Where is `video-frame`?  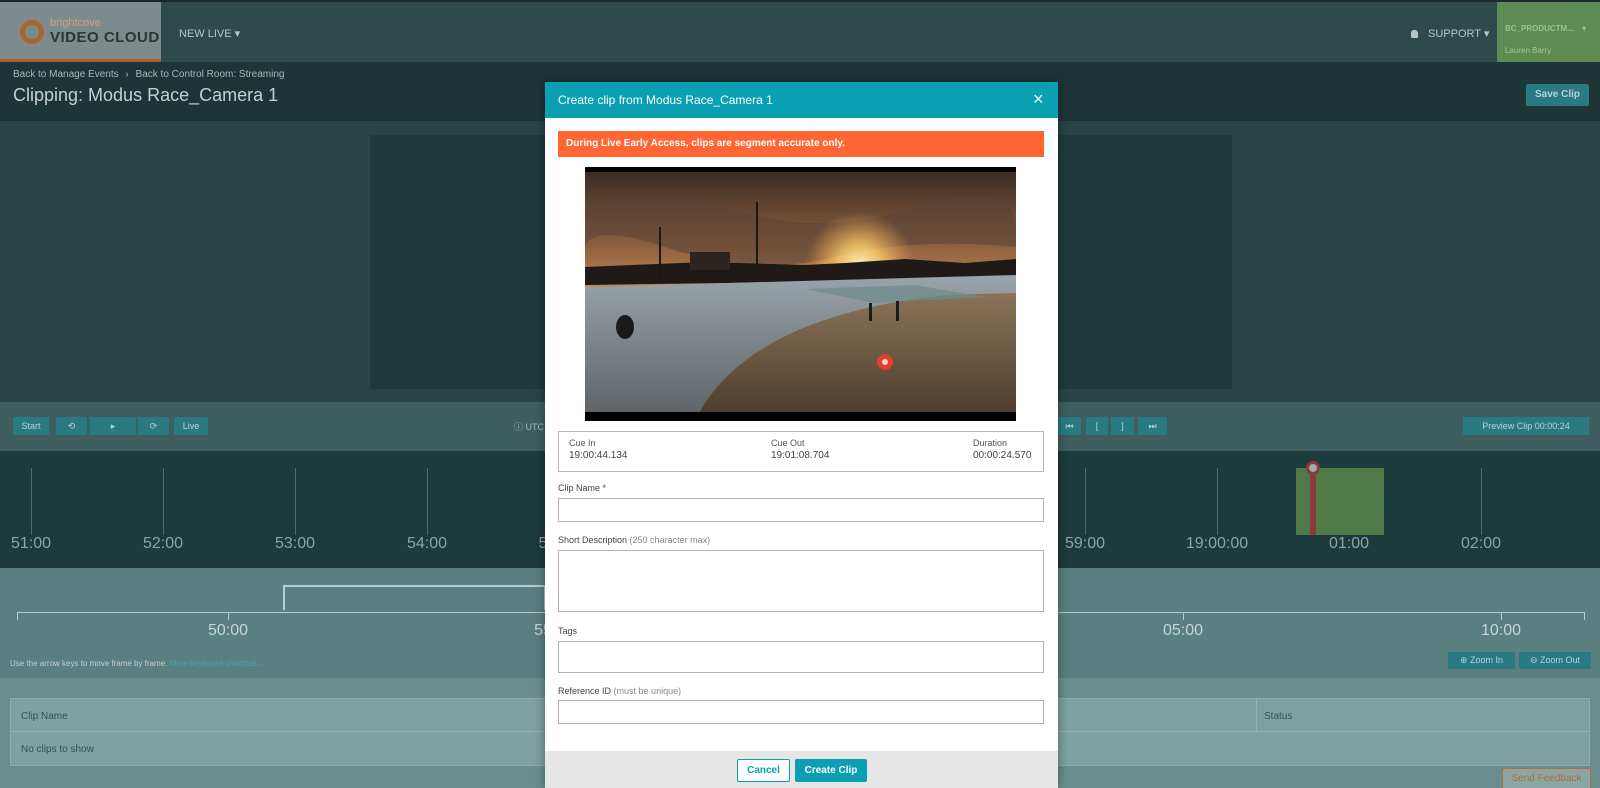
video-frame is located at coordinates (800, 294).